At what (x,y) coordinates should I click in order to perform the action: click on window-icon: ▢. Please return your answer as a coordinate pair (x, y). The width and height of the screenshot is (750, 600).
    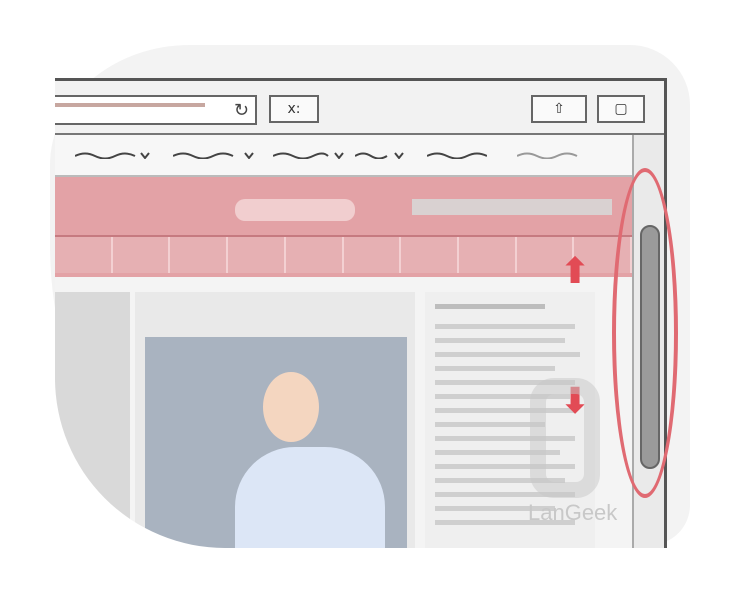
    Looking at the image, I should click on (621, 109).